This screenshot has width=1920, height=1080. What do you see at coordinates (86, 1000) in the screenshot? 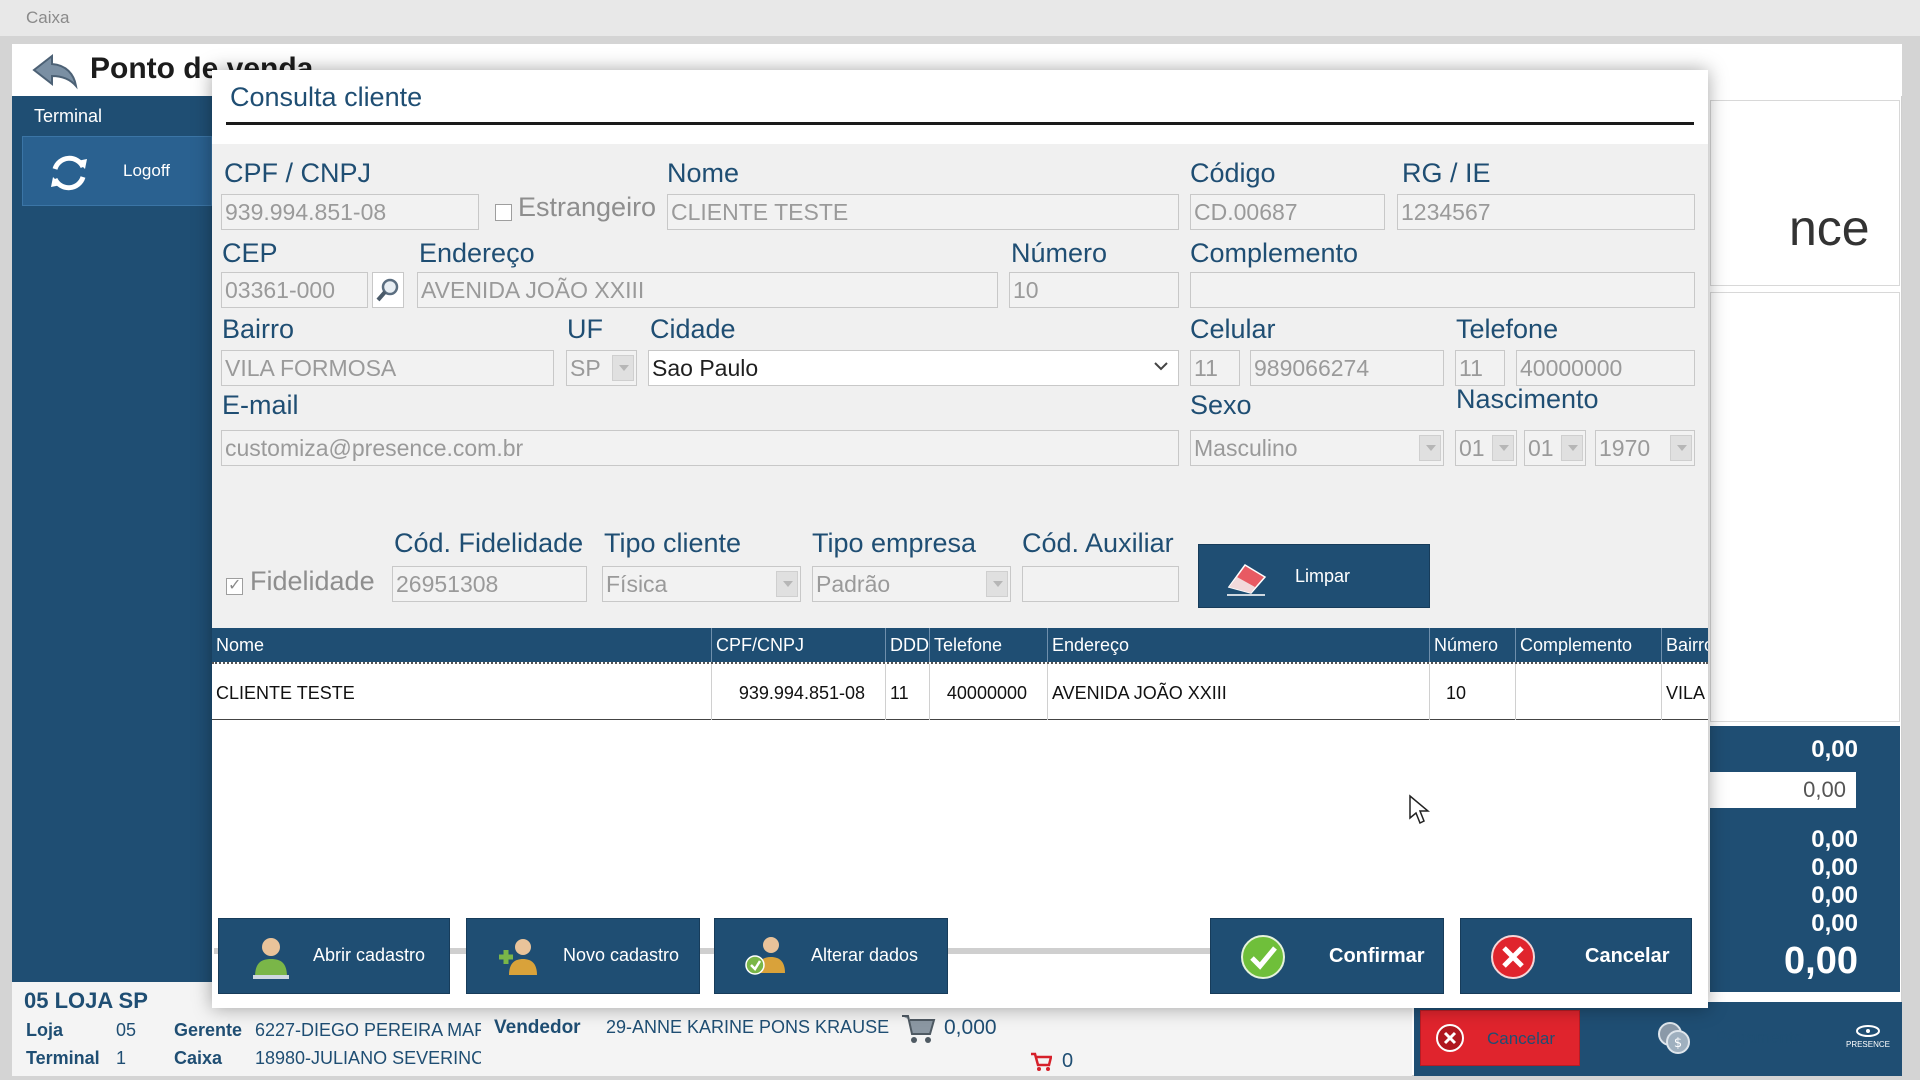
I see `store-name: 05 LOJA SP` at bounding box center [86, 1000].